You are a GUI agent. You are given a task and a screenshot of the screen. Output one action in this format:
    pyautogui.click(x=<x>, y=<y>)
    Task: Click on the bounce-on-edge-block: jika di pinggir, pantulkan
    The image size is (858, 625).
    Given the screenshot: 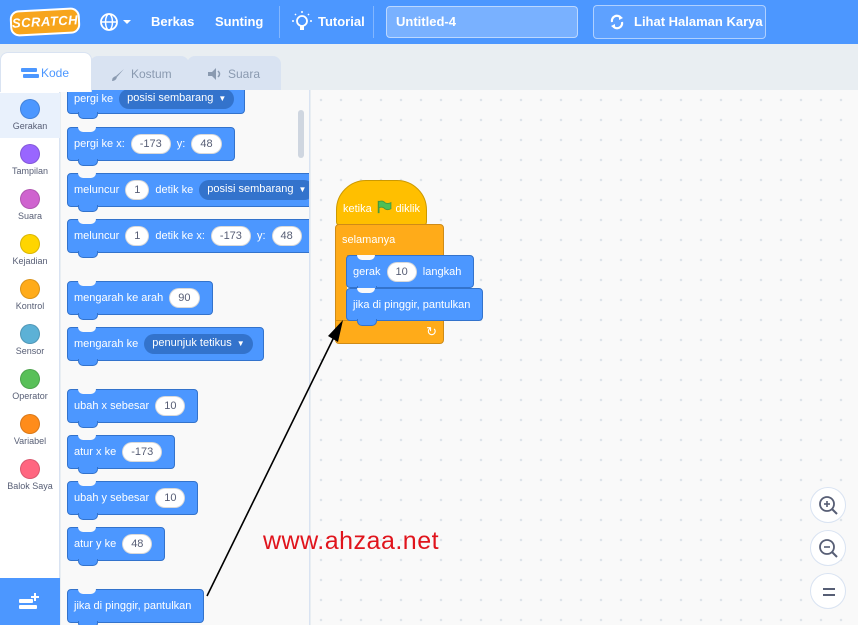 What is the action you would take?
    pyautogui.click(x=415, y=307)
    